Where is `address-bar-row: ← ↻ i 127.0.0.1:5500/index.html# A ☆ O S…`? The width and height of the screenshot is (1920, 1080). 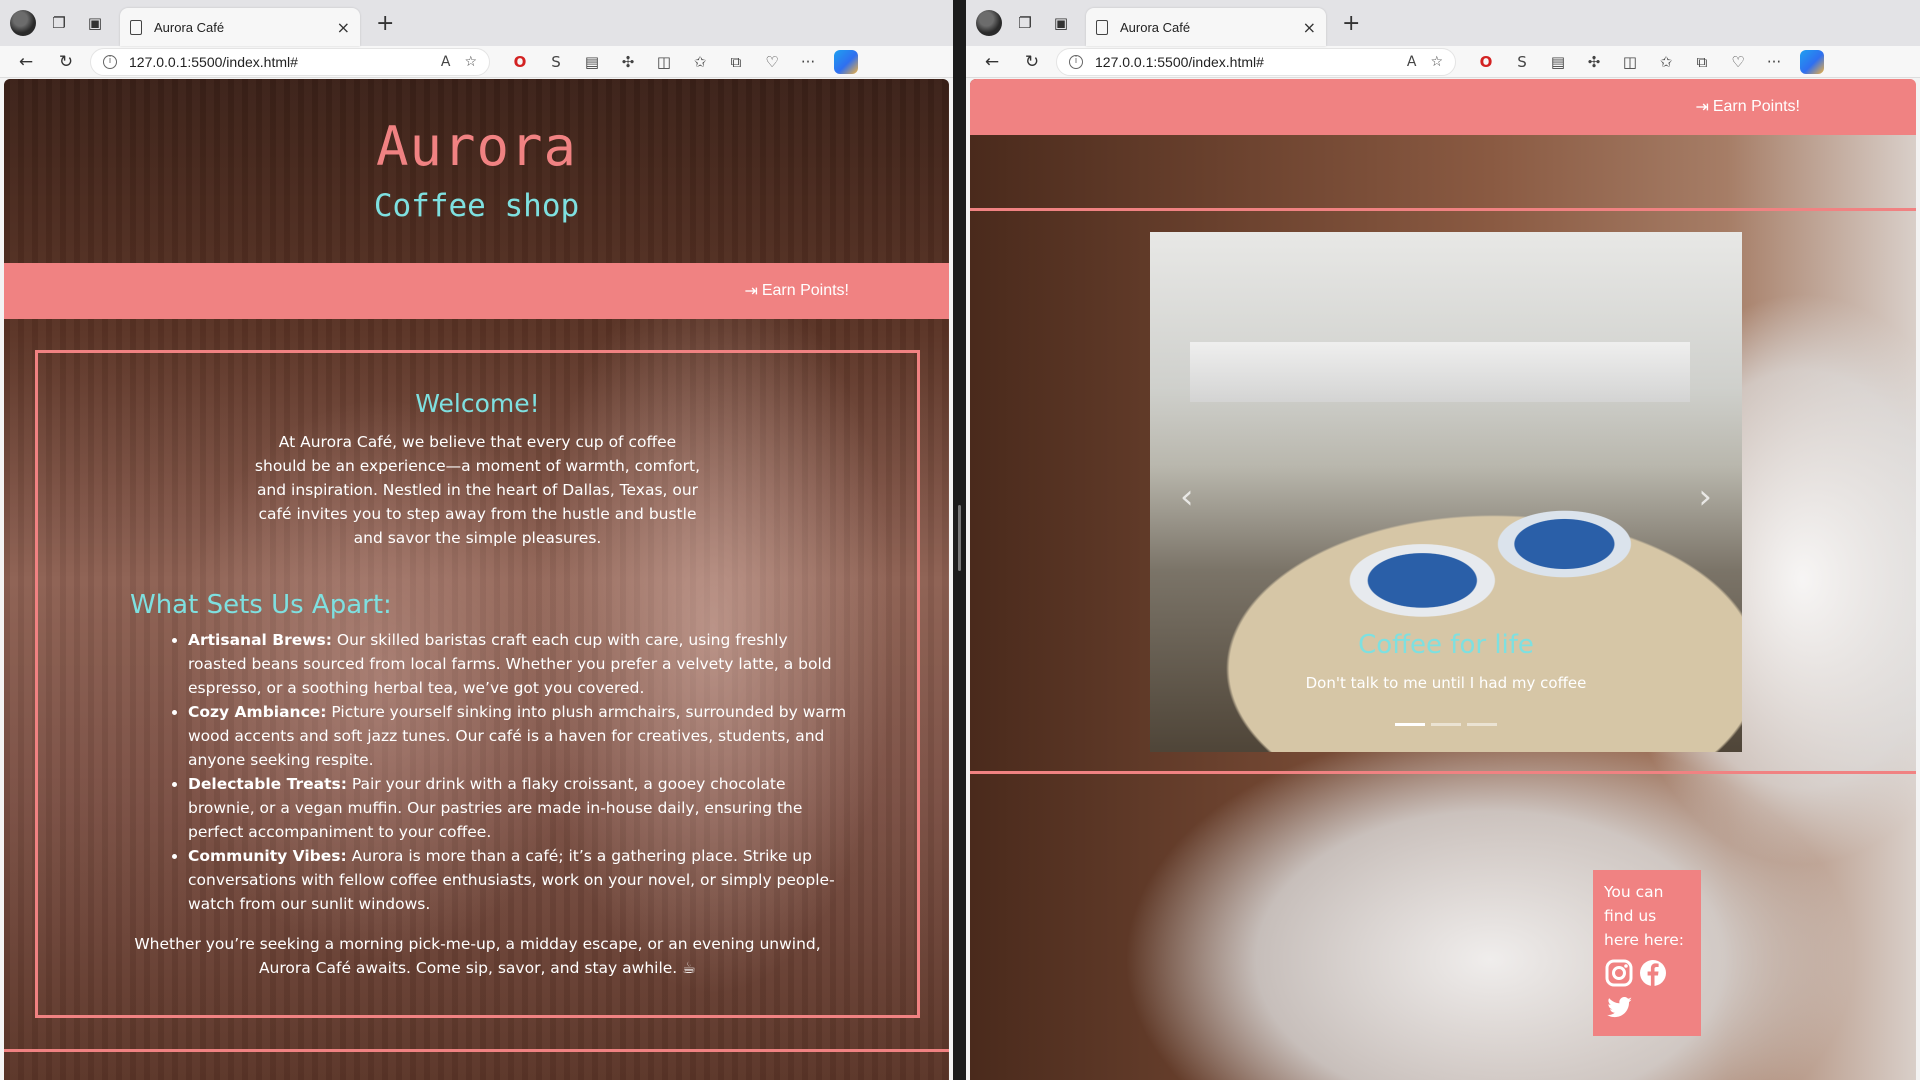 address-bar-row: ← ↻ i 127.0.0.1:5500/index.html# A ☆ O S… is located at coordinates (1443, 62).